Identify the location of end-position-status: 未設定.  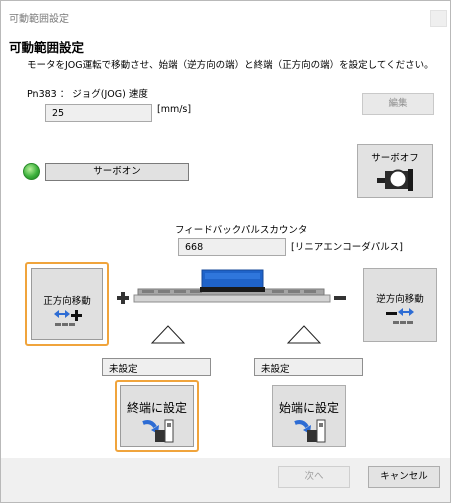
(156, 367).